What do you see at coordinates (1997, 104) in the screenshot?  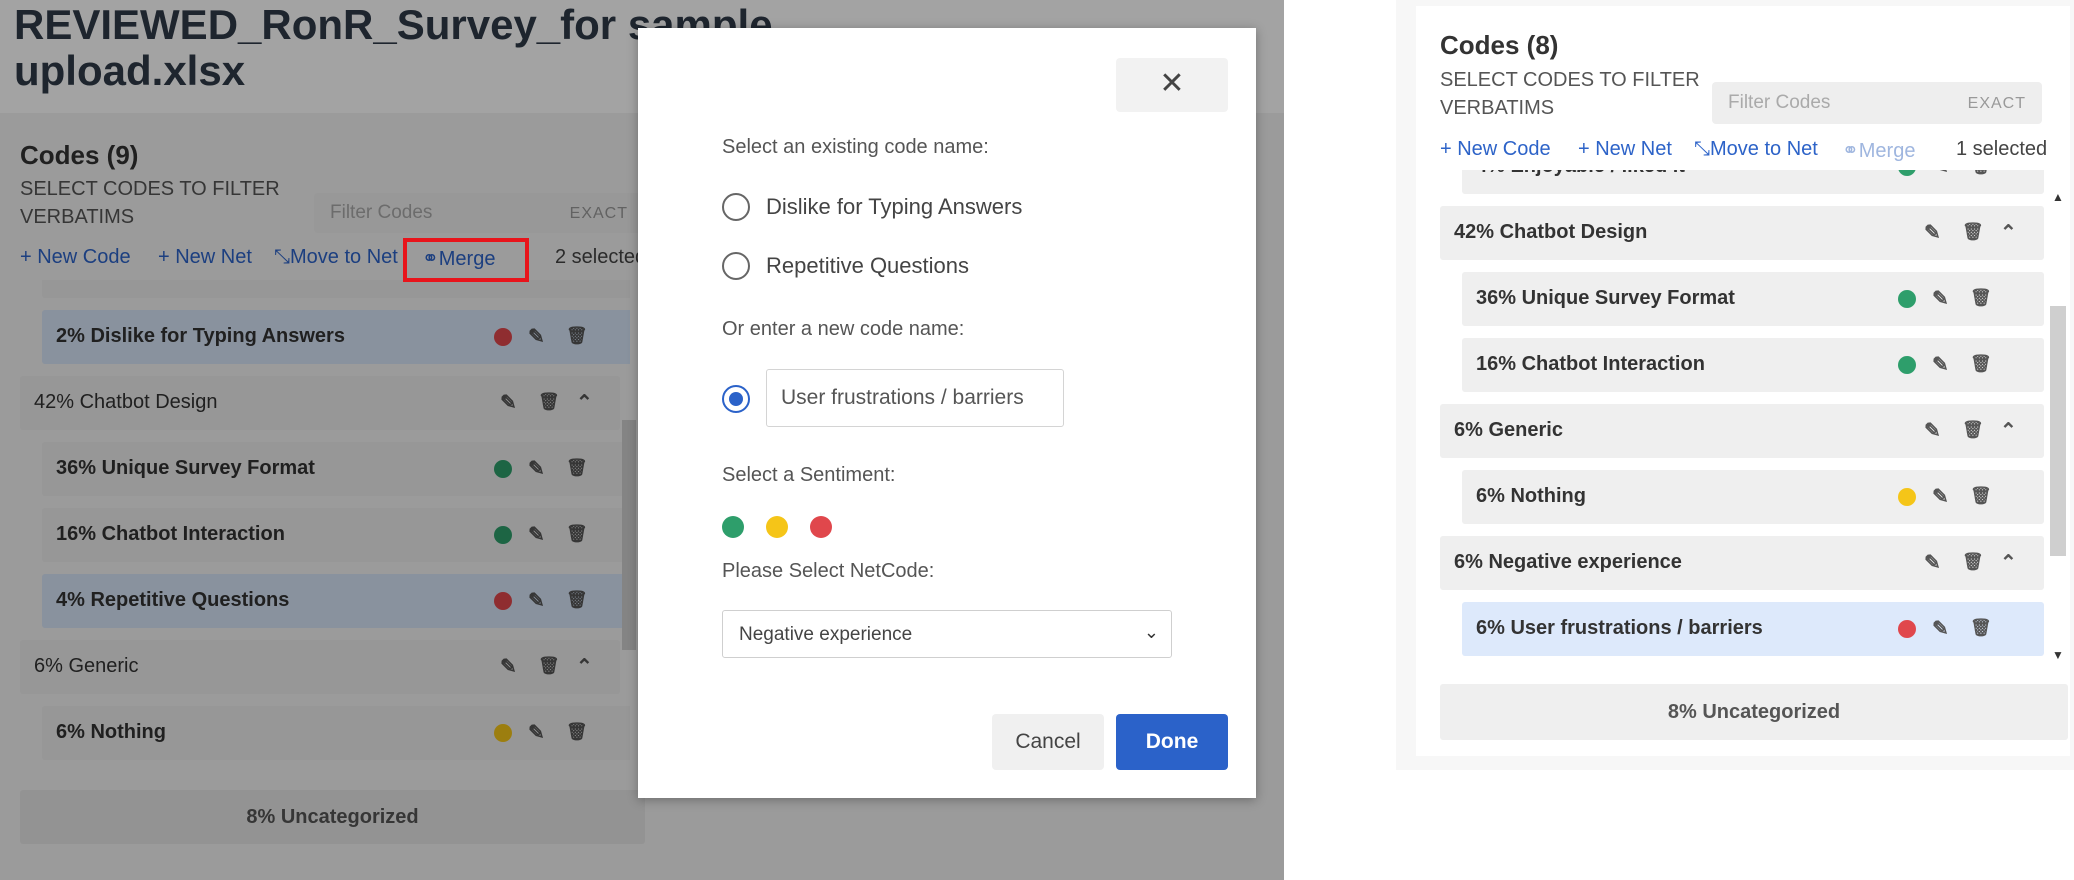 I see `exact-toggle: EXACT` at bounding box center [1997, 104].